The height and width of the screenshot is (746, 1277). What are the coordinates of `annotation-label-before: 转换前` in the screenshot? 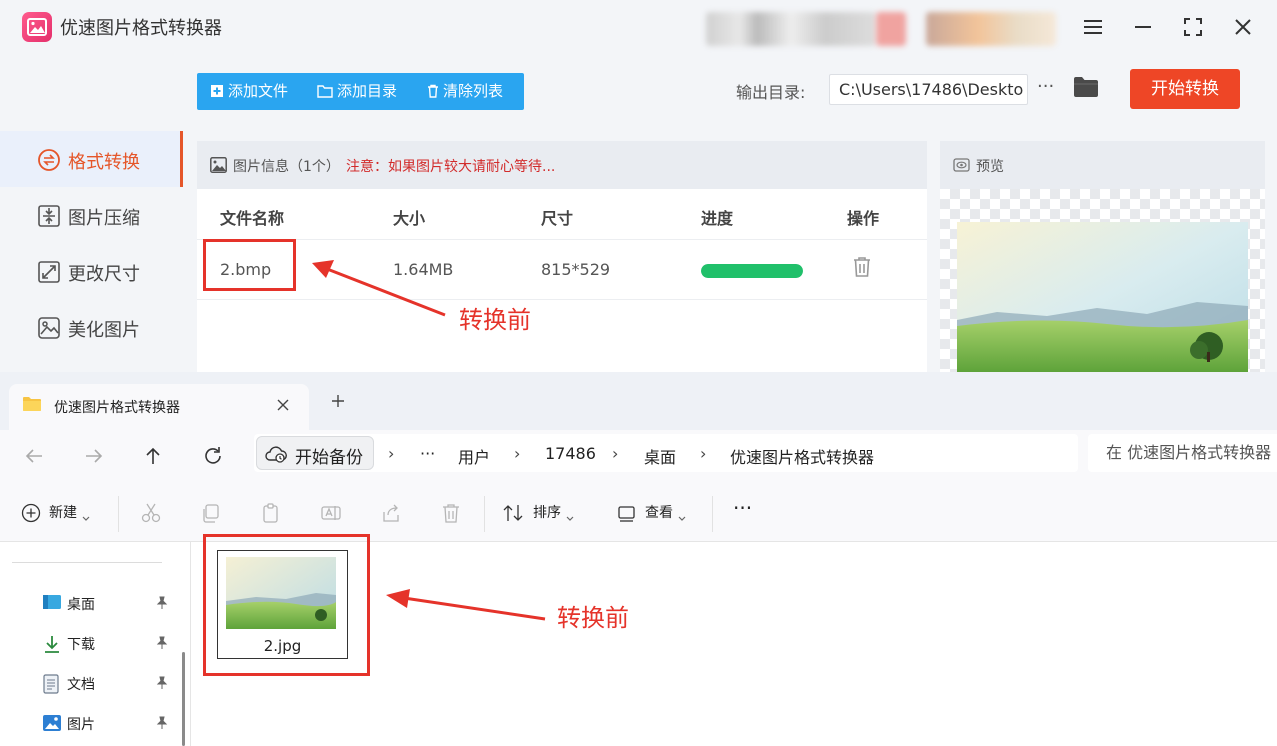 It's located at (495, 320).